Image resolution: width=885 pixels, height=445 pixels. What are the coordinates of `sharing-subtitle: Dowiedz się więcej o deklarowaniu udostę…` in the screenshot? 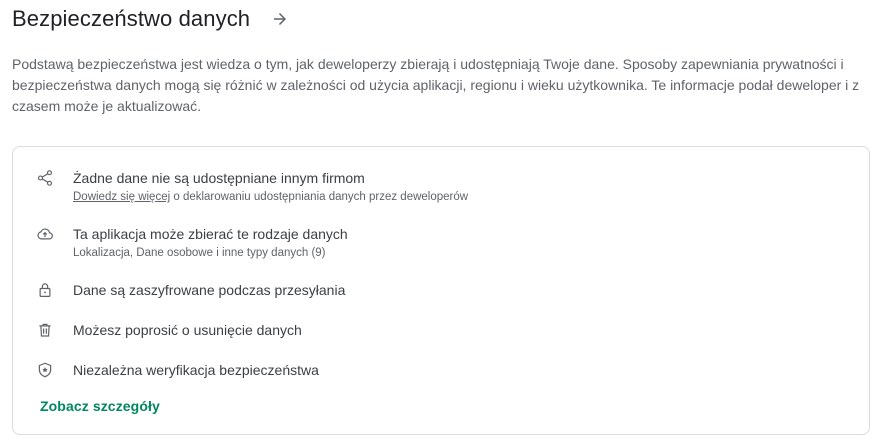 It's located at (270, 197).